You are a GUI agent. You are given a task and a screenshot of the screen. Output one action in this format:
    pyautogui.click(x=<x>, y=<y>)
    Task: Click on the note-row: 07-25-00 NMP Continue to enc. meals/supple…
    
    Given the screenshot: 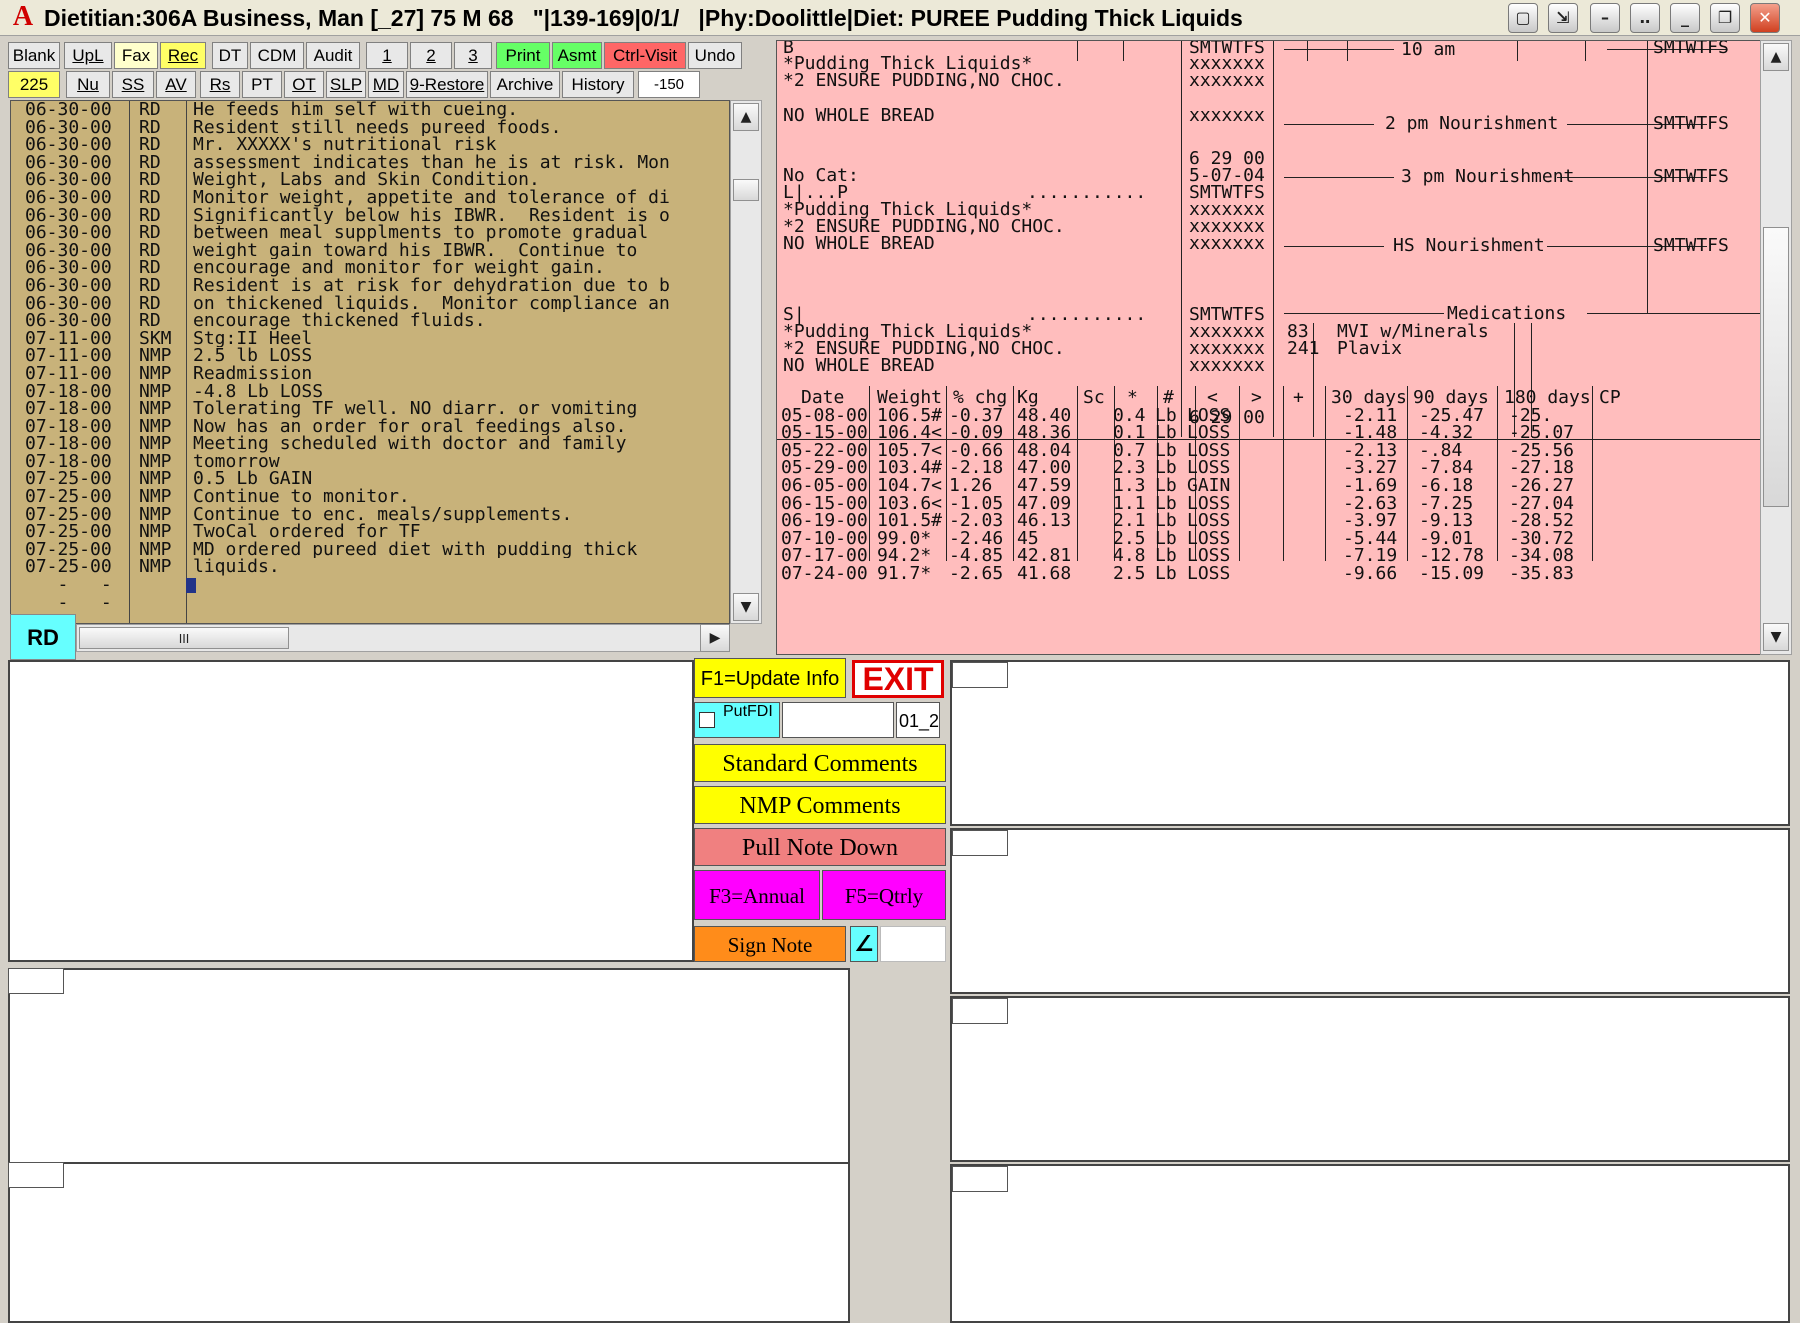 What is the action you would take?
    pyautogui.click(x=370, y=514)
    